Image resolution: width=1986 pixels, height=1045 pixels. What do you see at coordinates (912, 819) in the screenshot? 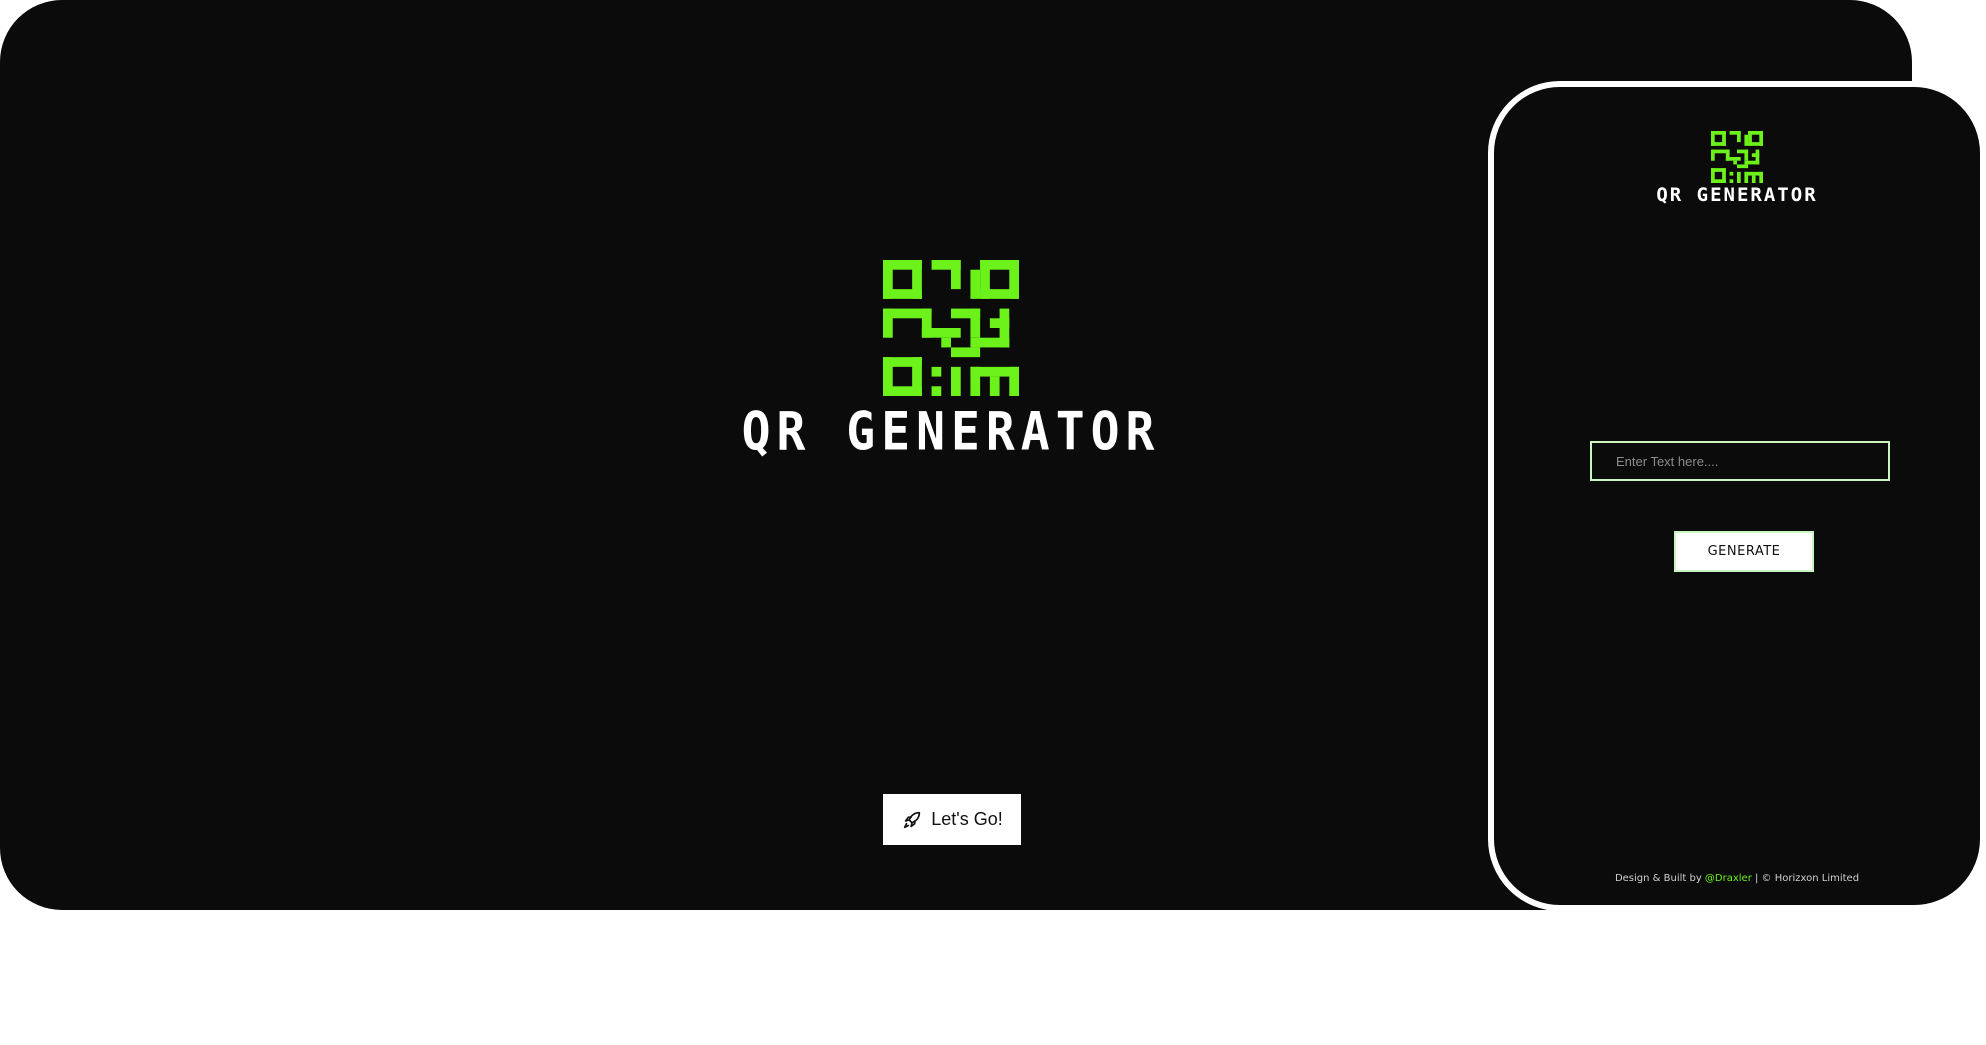
I see `rocket-icon` at bounding box center [912, 819].